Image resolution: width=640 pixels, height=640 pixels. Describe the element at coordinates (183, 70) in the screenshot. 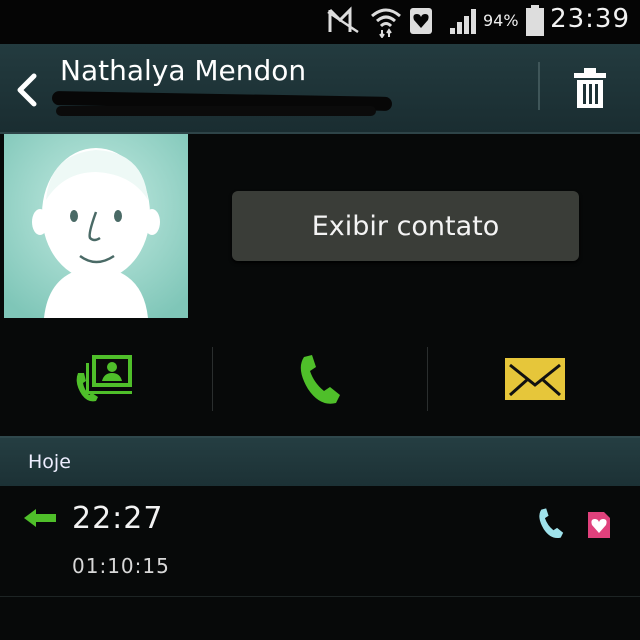

I see `contact-name: Nathalya Mendon` at that location.